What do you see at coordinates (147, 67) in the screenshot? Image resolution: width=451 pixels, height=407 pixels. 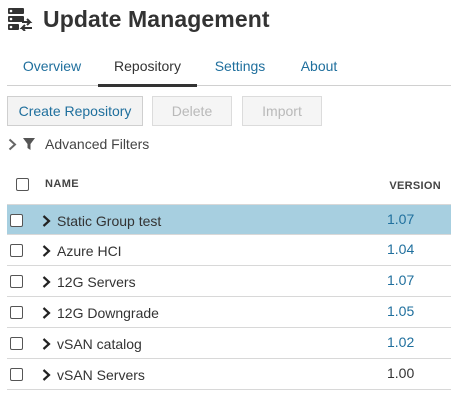 I see `tab-repository: Repository` at bounding box center [147, 67].